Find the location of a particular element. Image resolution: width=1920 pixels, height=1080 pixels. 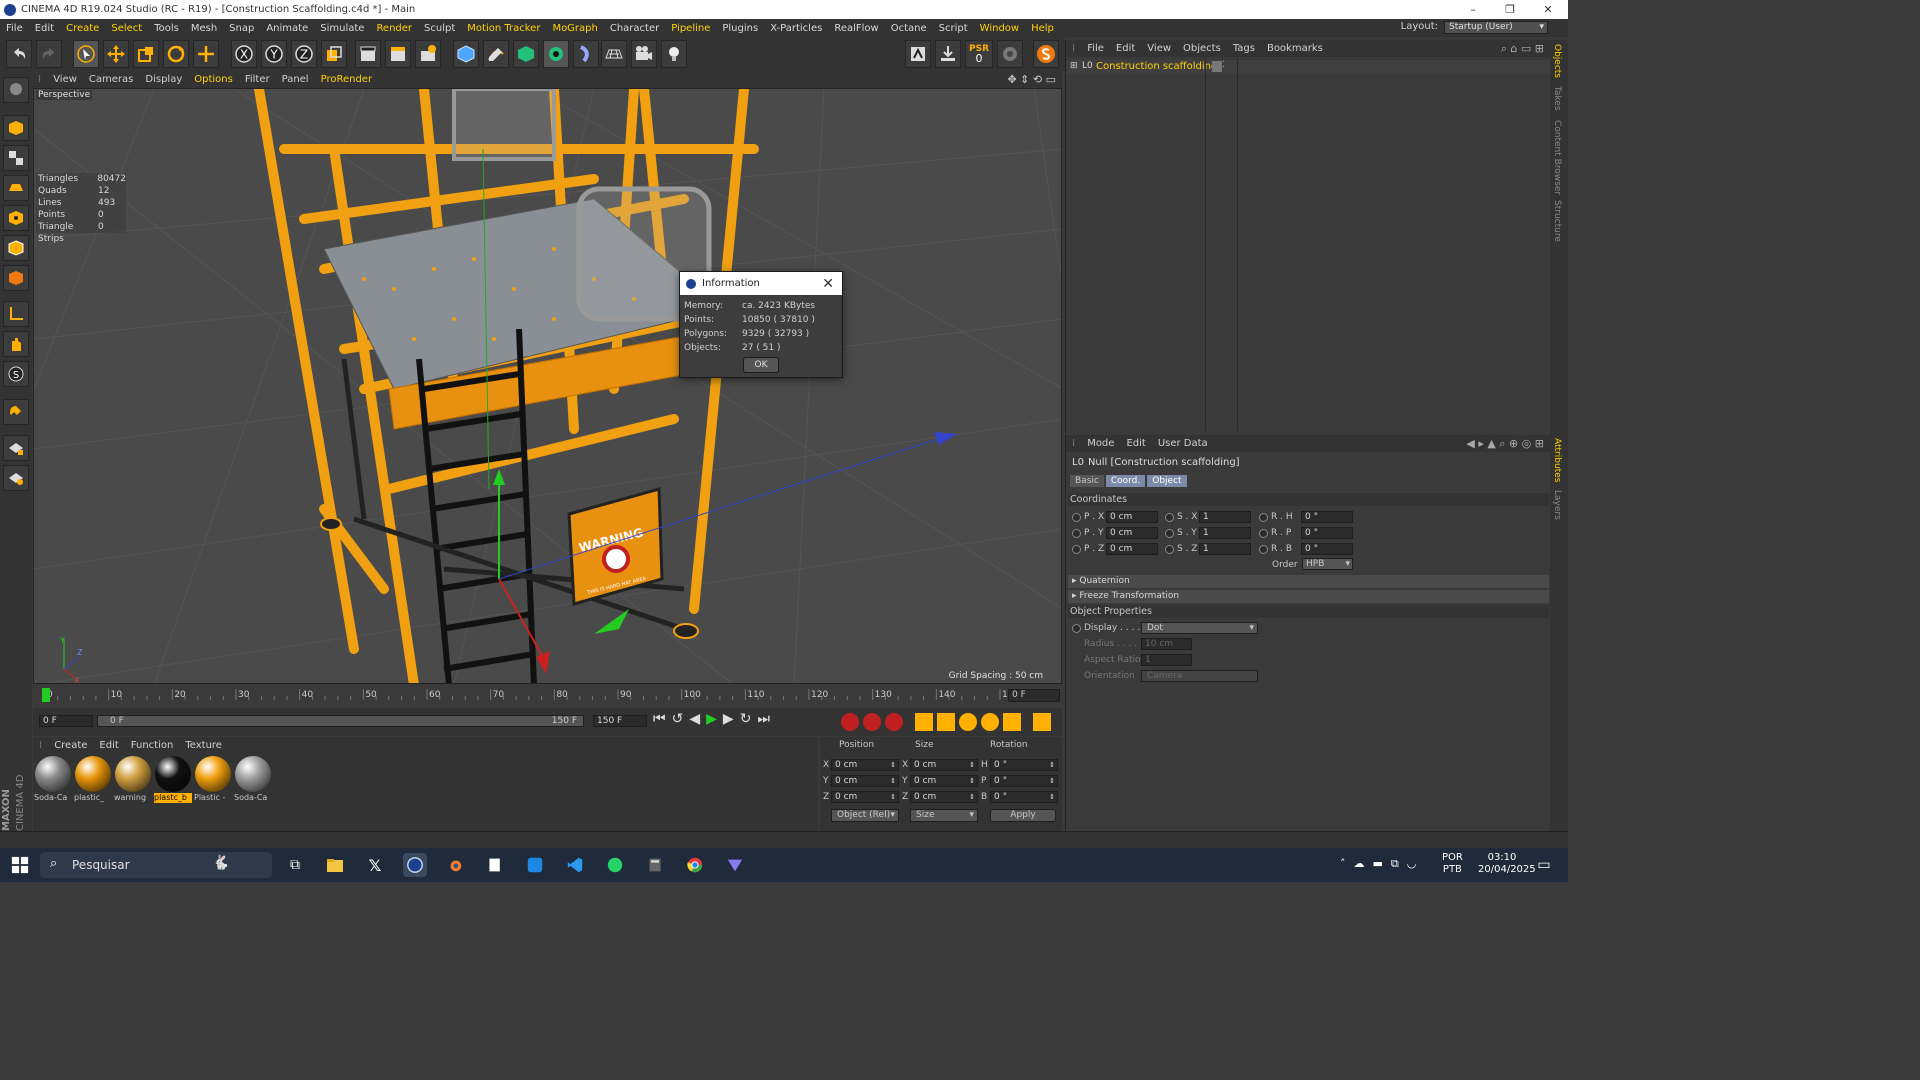

menu-x-particles: X-Particles is located at coordinates (796, 28).